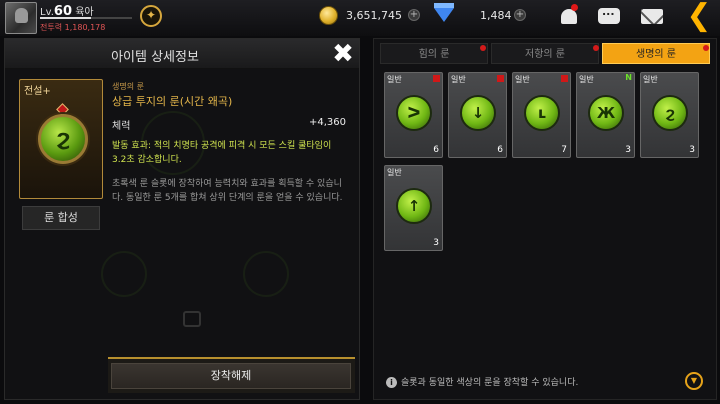 Image resolution: width=720 pixels, height=404 pixels. I want to click on rune-slot: 일반 ᐳ 6, so click(413, 115).